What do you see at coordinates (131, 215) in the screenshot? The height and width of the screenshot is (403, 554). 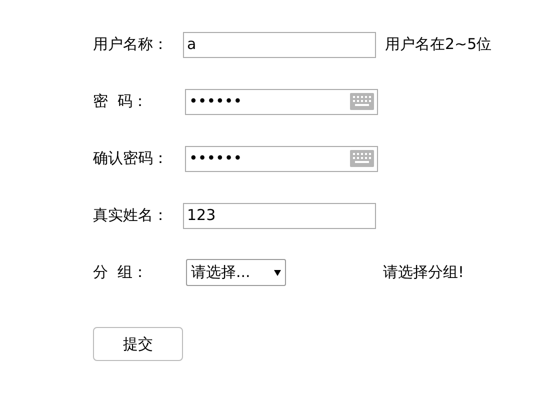 I see `field-label: 真实姓名：` at bounding box center [131, 215].